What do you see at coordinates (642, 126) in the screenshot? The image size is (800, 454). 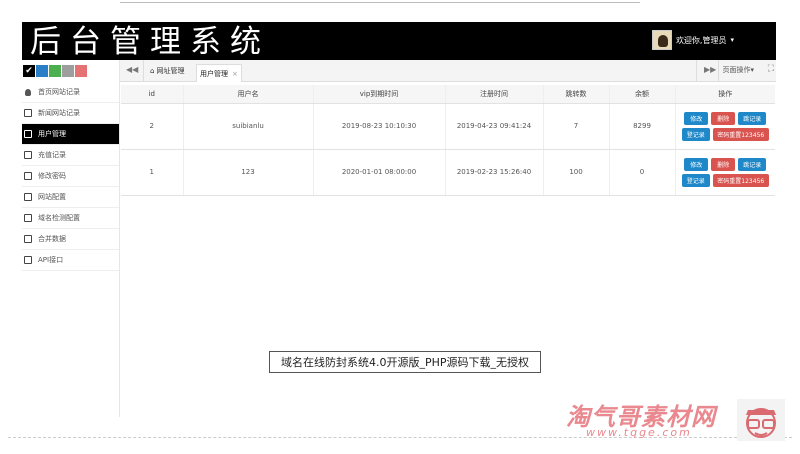 I see `cell-balance: 8299` at bounding box center [642, 126].